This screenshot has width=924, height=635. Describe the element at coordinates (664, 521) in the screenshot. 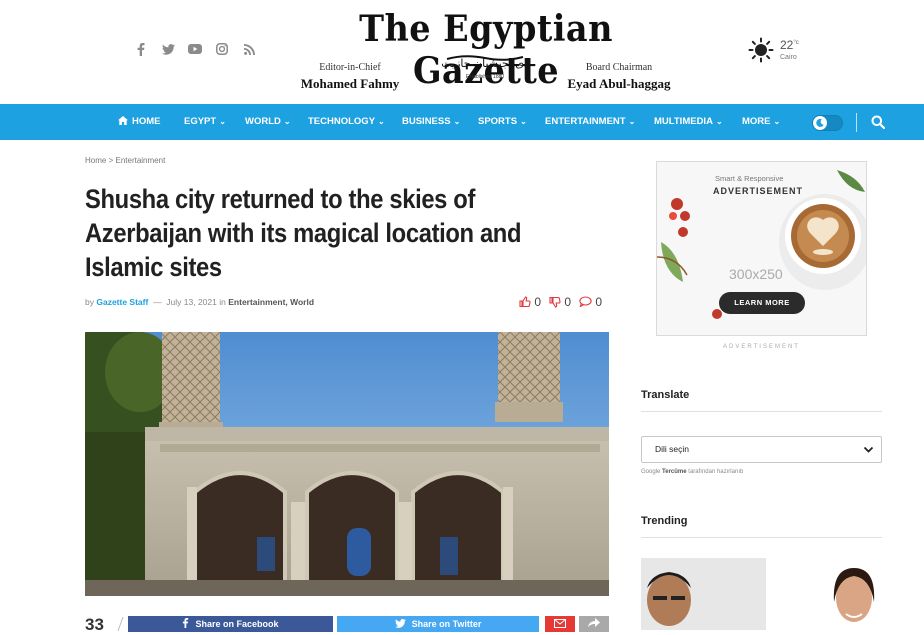

I see `trending-heading: Trending` at that location.